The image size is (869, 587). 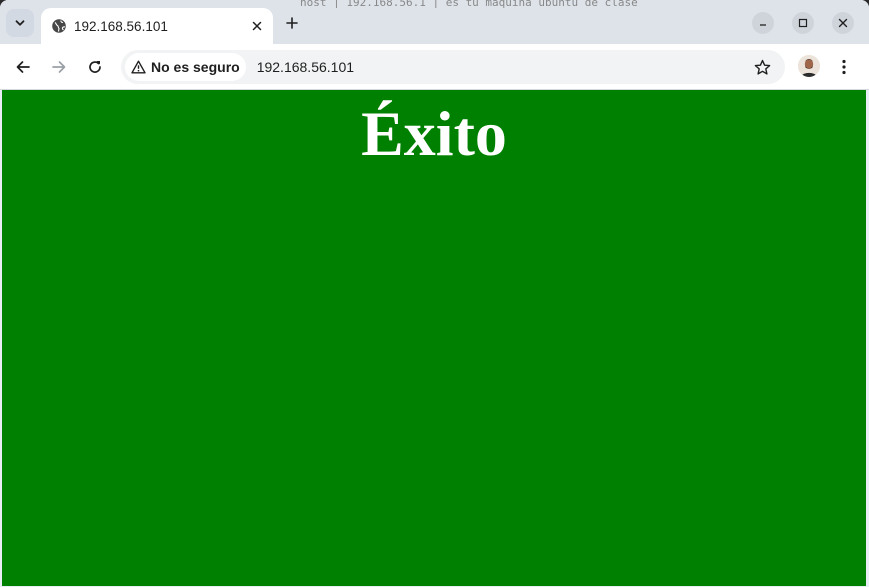 I want to click on page-heading: Éxito, so click(x=434, y=133).